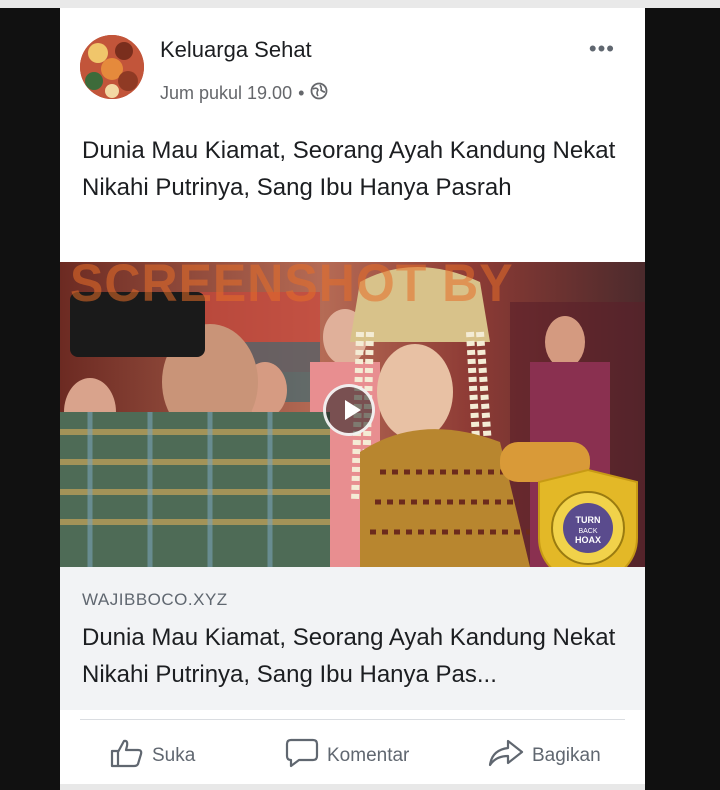 Image resolution: width=720 pixels, height=790 pixels. I want to click on left-dark-margin, so click(30, 399).